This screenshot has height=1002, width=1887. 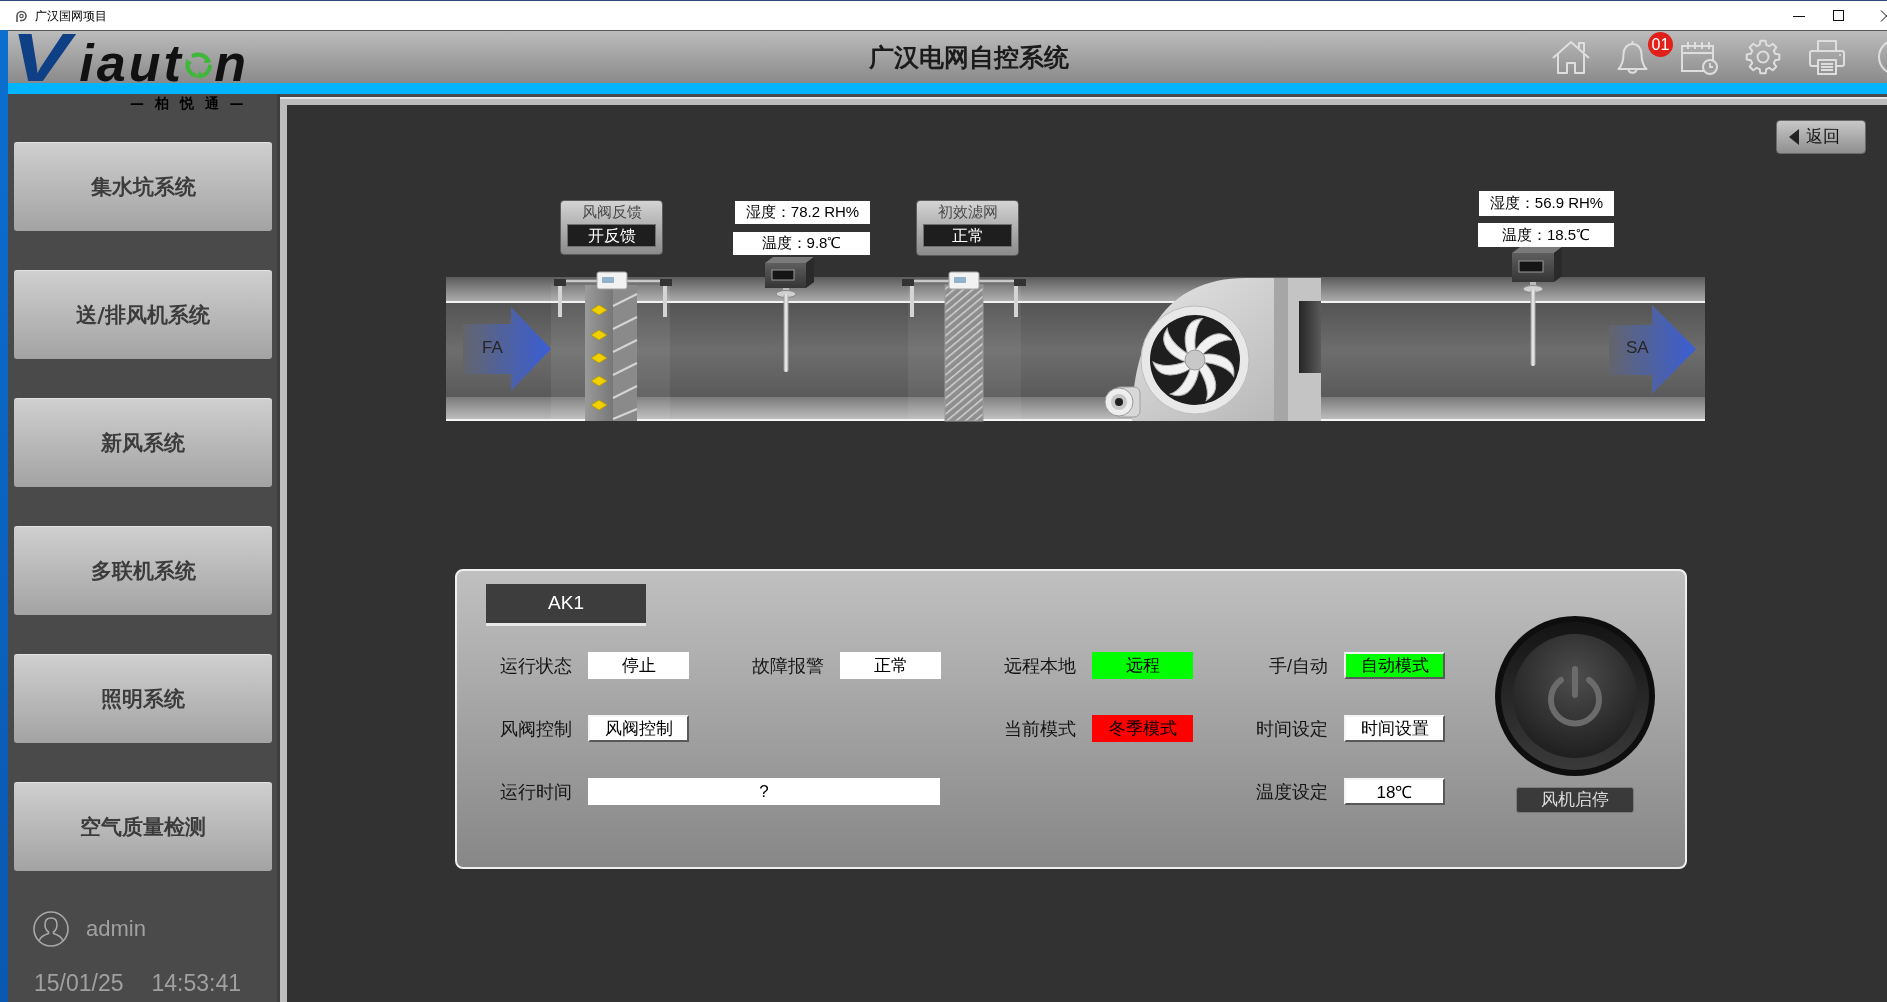 What do you see at coordinates (1827, 57) in the screenshot?
I see `printer-icon` at bounding box center [1827, 57].